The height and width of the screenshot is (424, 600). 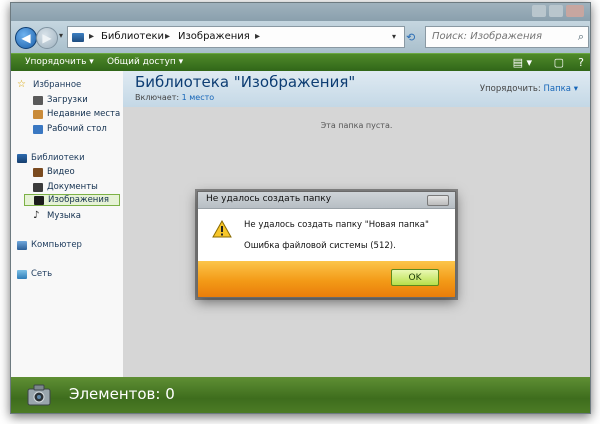 I want to click on arrange-by-dropdown: Папка ▾, so click(x=561, y=89).